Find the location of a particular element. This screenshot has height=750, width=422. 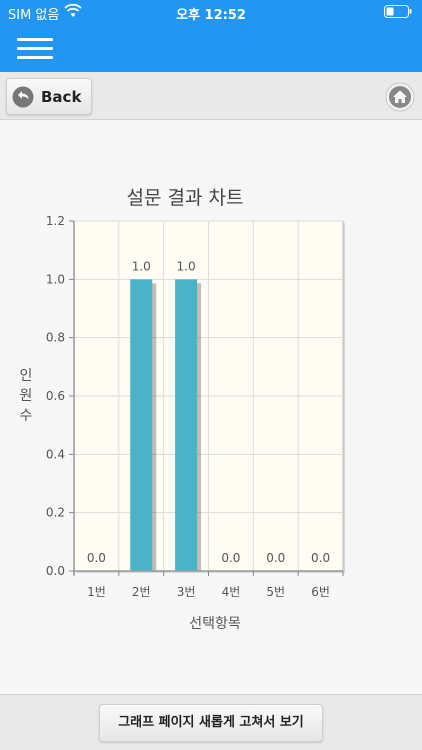

menu-icon is located at coordinates (35, 49).